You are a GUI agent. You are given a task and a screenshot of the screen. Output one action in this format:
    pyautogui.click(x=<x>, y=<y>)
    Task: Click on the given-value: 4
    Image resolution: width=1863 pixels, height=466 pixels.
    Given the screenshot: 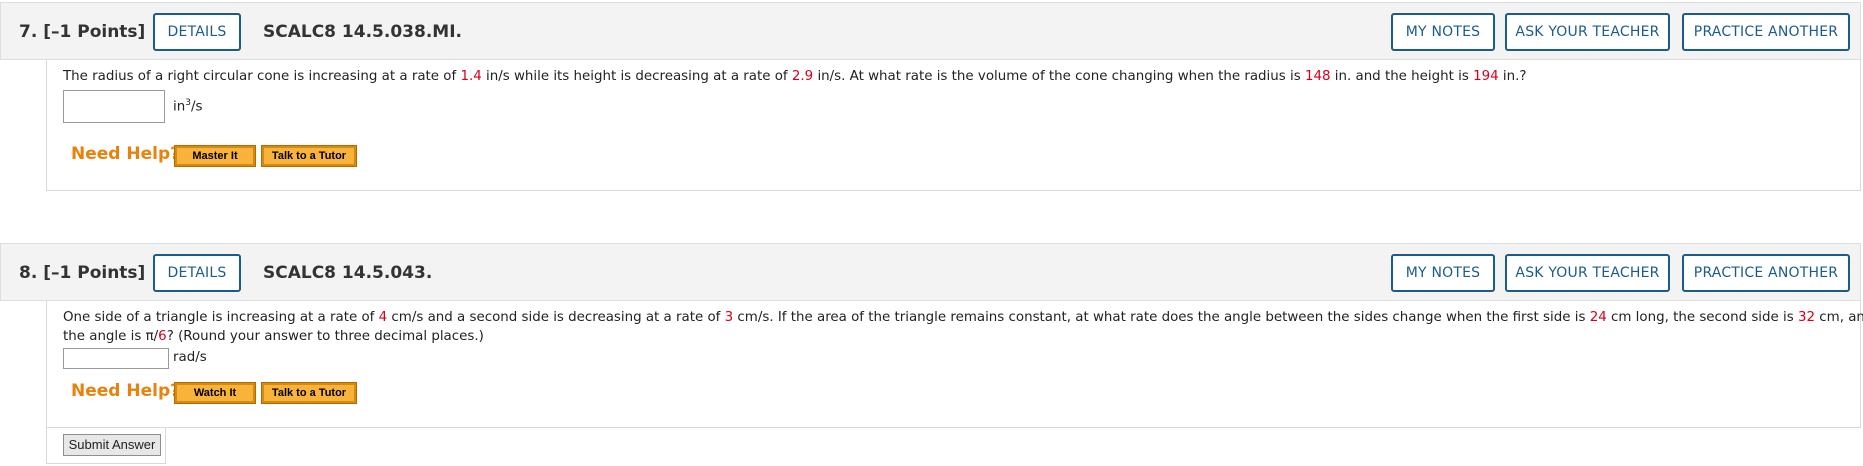 What is the action you would take?
    pyautogui.click(x=383, y=317)
    